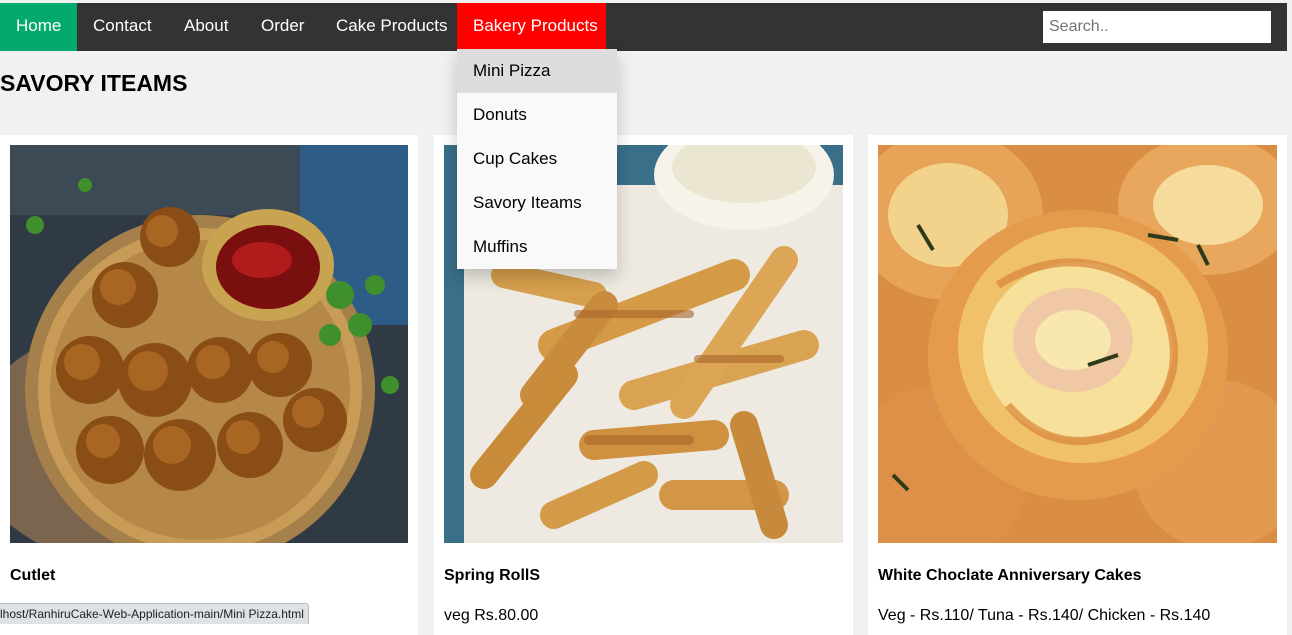 This screenshot has width=1292, height=635. I want to click on nav-cake-products: Cake Products, so click(392, 27).